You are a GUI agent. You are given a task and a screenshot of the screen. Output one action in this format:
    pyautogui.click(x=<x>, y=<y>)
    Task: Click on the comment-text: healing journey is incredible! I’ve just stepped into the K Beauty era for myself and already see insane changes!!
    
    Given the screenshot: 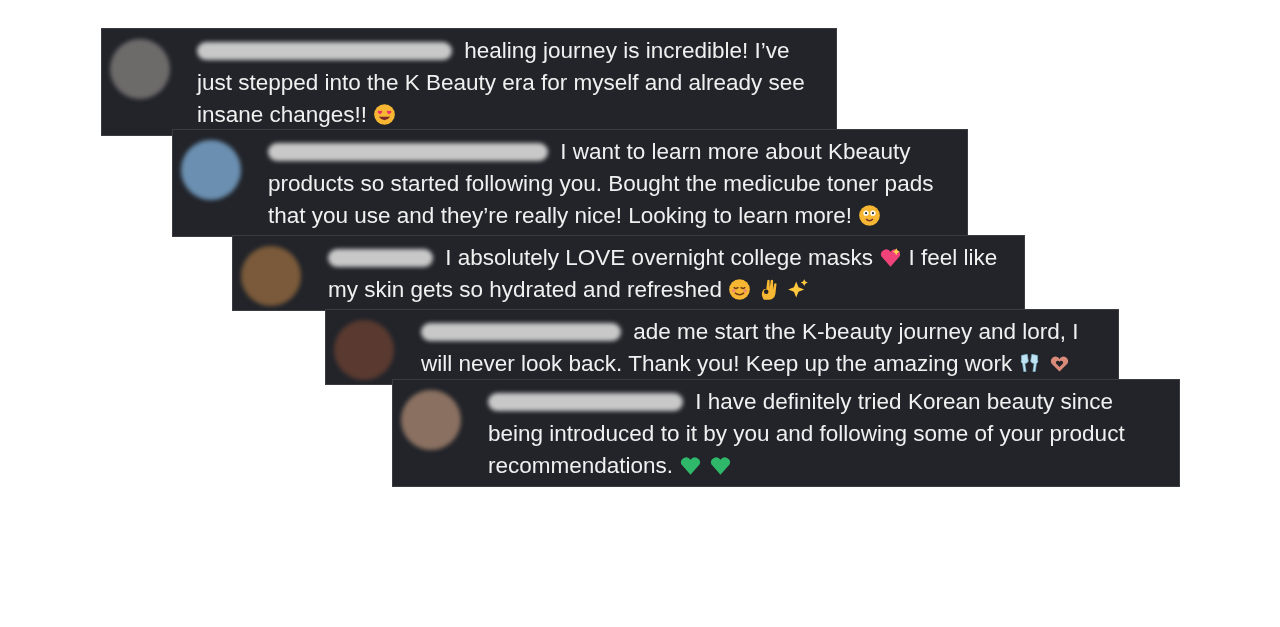 What is the action you would take?
    pyautogui.click(x=501, y=83)
    